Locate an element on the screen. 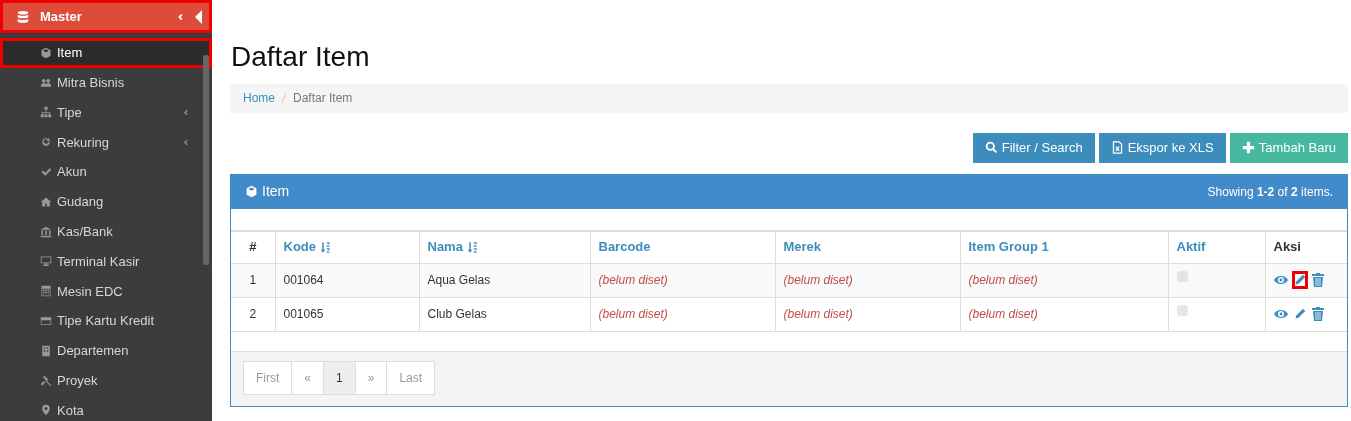  sidebar-item: Departemen is located at coordinates (106, 350).